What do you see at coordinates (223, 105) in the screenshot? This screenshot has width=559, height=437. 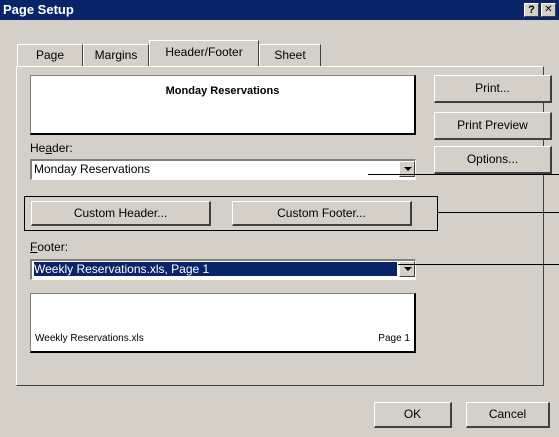 I see `header-preview: Monday Reservations` at bounding box center [223, 105].